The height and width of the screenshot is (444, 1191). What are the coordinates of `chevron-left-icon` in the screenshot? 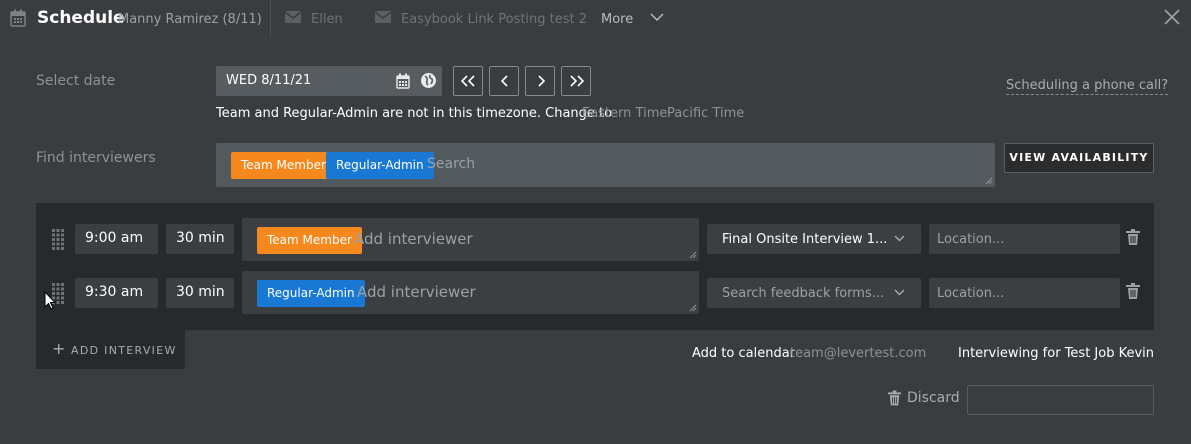 It's located at (504, 81).